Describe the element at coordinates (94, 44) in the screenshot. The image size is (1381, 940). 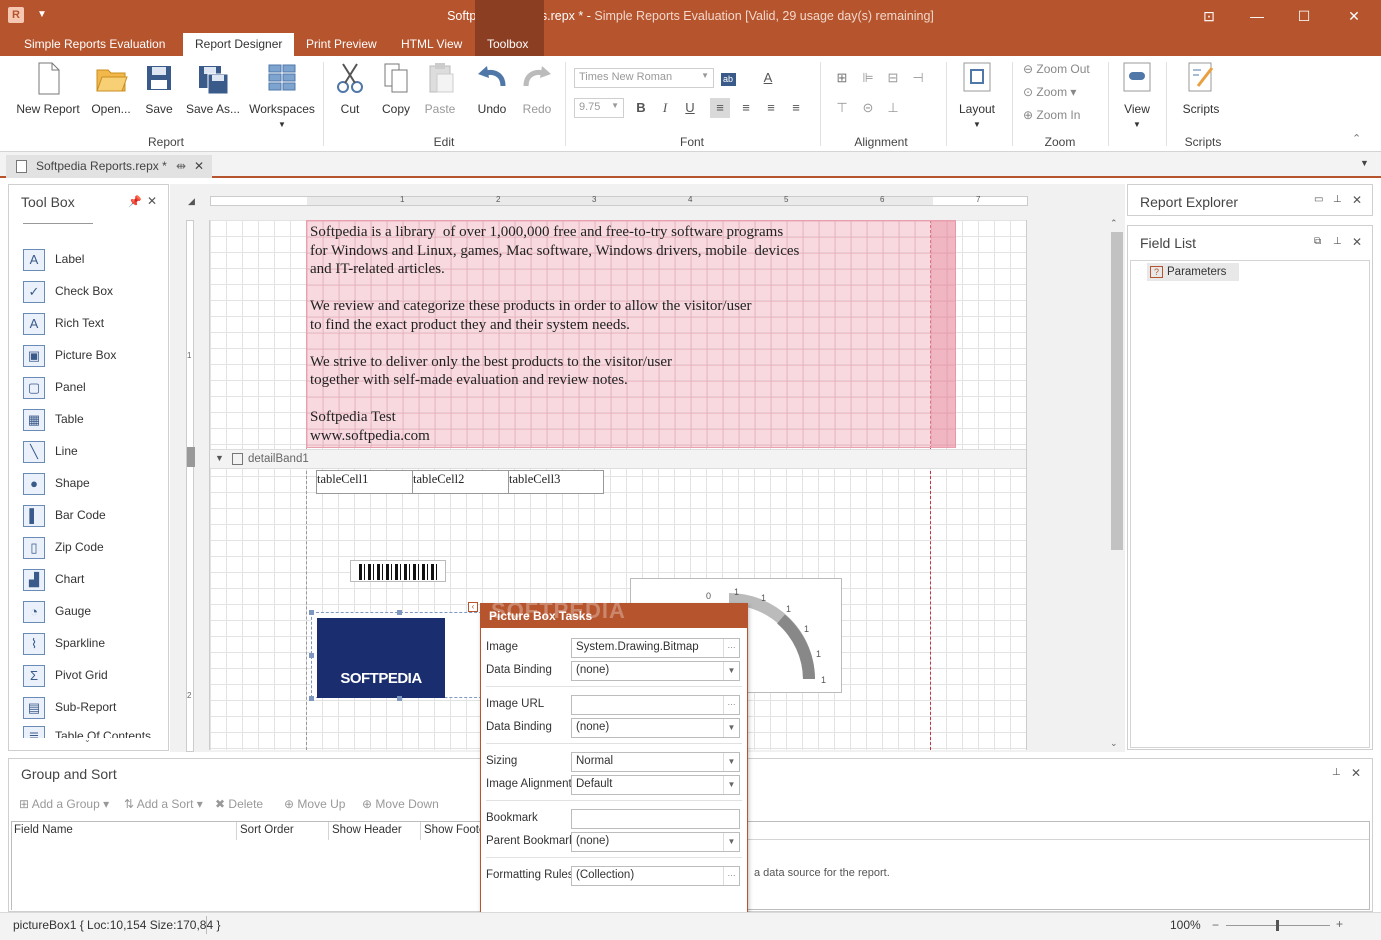
I see `tab-simple-reports: Simple Reports Evaluation` at that location.